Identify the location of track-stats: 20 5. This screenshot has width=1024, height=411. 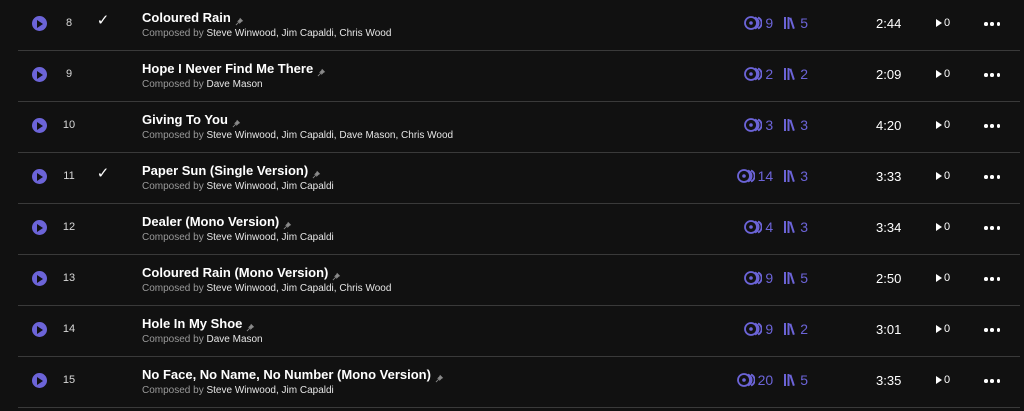
(772, 380).